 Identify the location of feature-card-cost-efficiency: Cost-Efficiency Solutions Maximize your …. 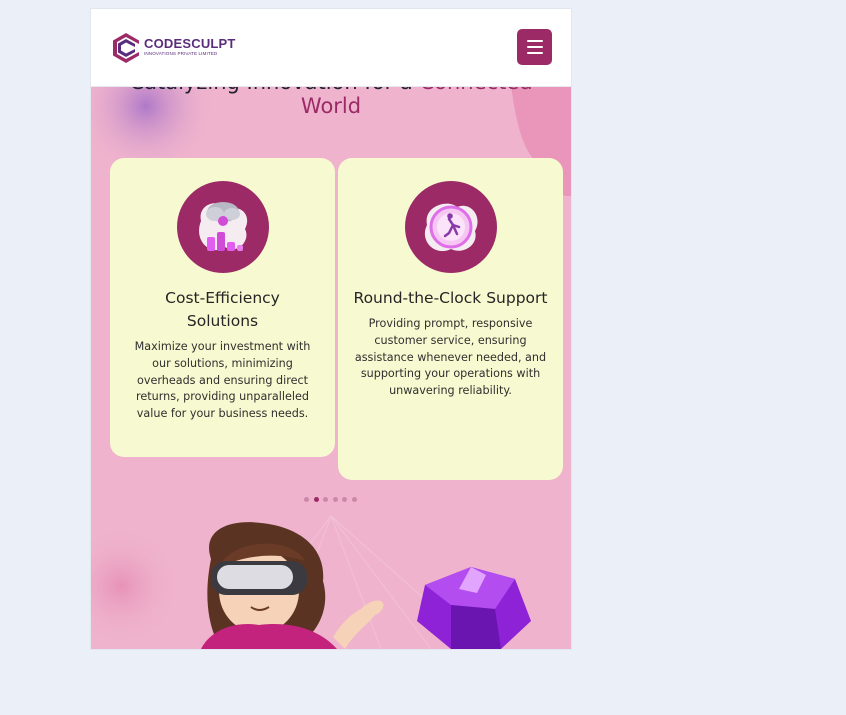
(222, 307).